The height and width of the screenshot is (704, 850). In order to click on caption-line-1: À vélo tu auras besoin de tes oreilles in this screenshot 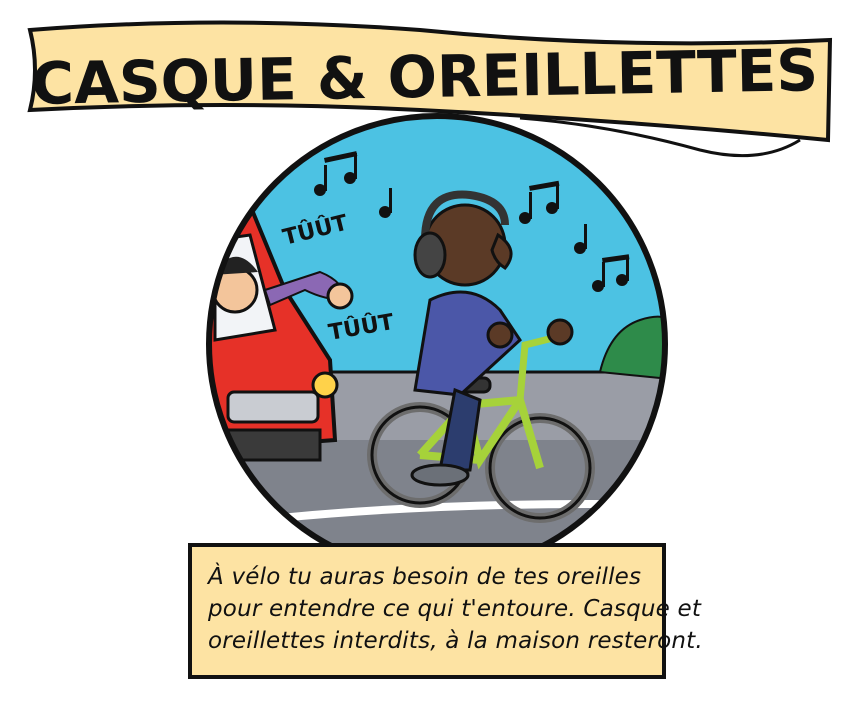, I will do `click(425, 577)`.